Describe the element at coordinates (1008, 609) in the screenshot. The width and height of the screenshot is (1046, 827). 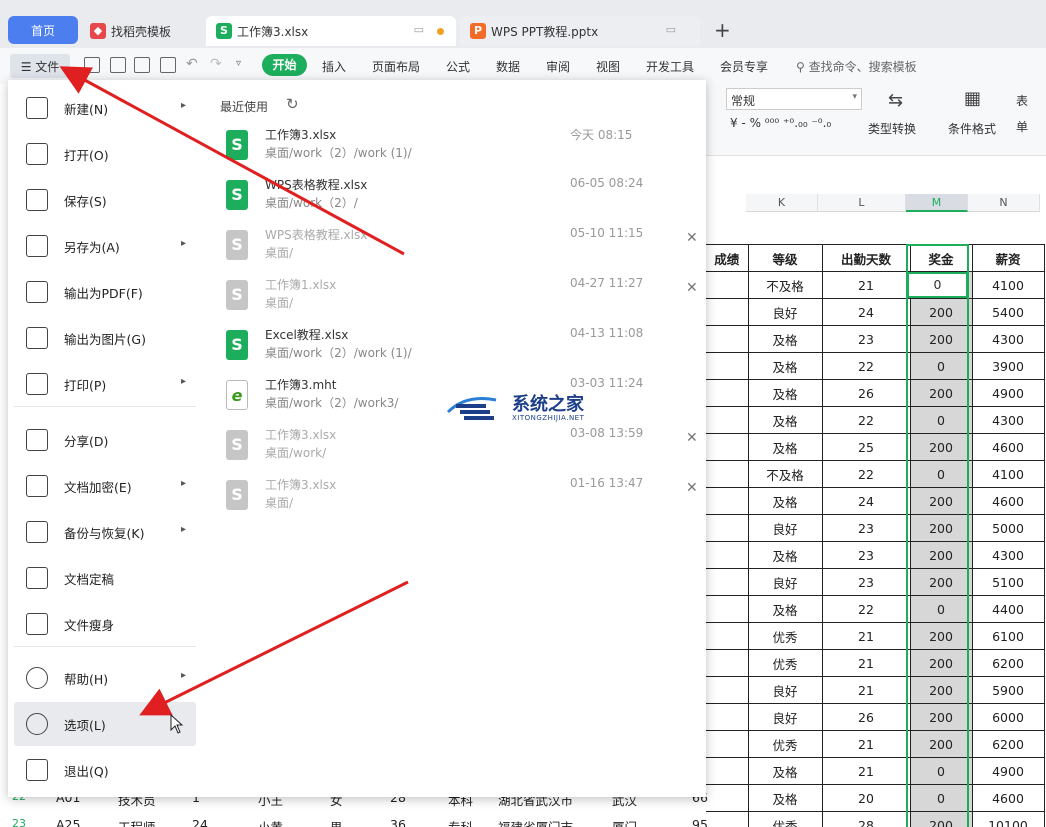
I see `table-cell: 4400` at that location.